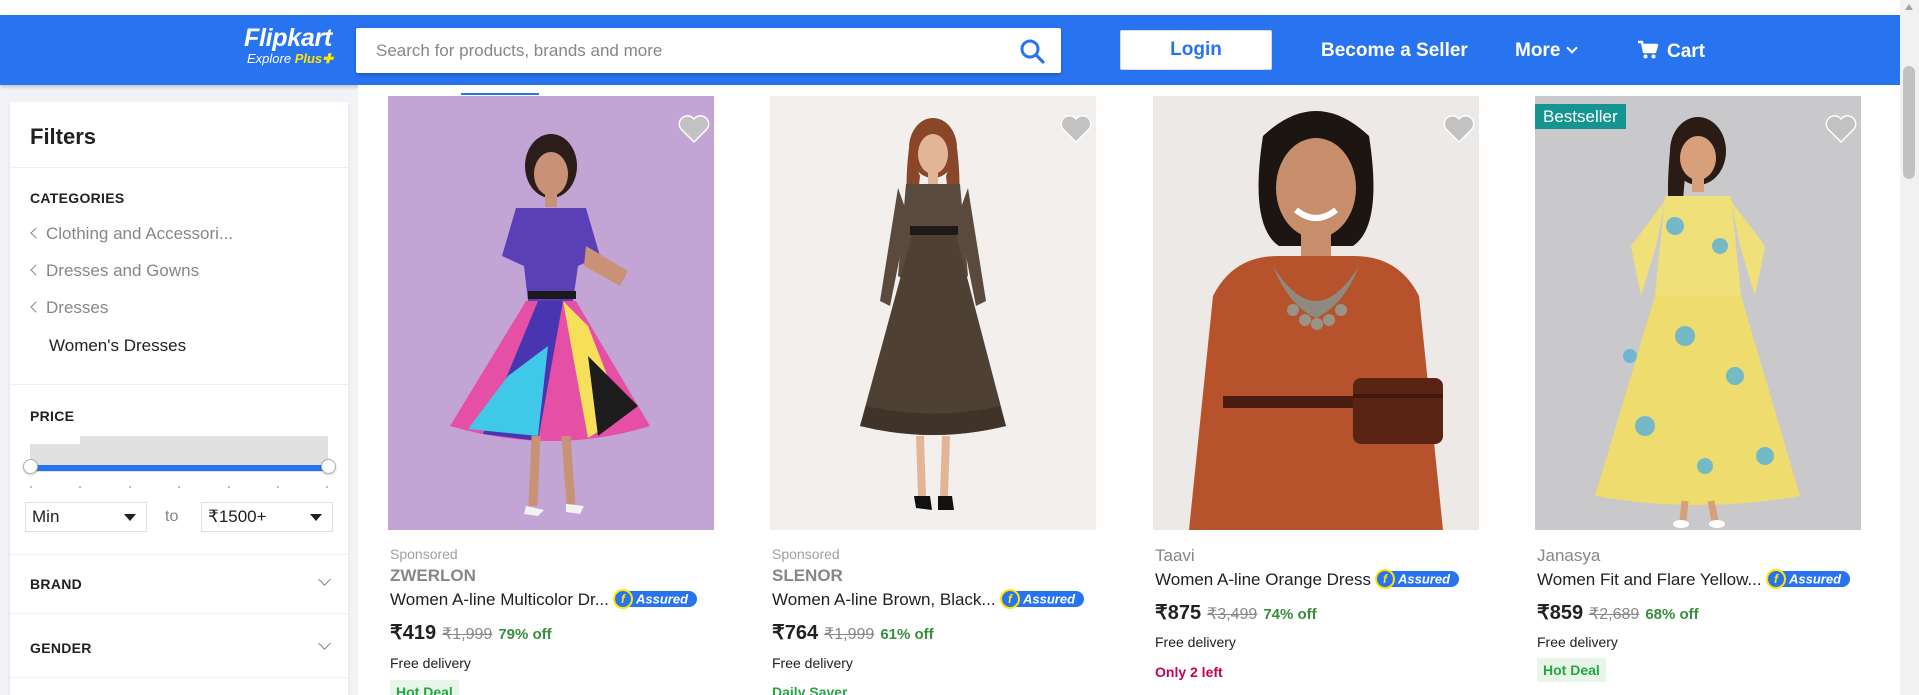 Image resolution: width=1919 pixels, height=695 pixels. I want to click on price-row: ₹764 ₹1,999 61% off, so click(853, 632).